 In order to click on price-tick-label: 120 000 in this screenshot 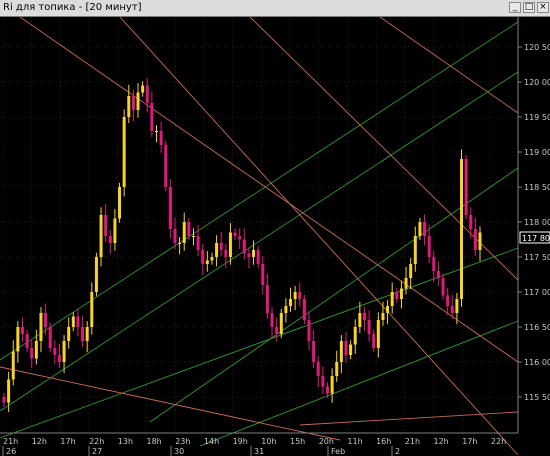, I will do `click(537, 82)`.